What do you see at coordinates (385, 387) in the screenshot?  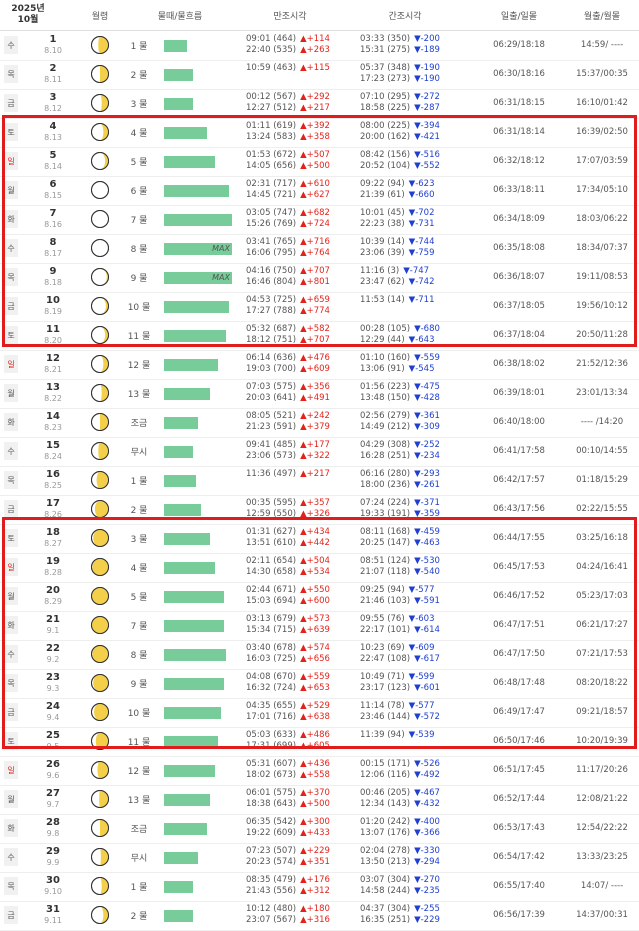 I see `tide-time: 01:56 (223)` at bounding box center [385, 387].